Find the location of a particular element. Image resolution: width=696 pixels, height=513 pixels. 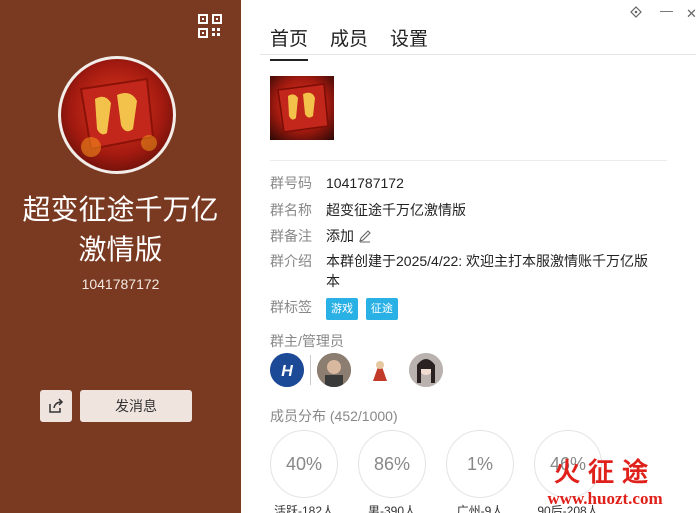

group-avatar is located at coordinates (117, 115).